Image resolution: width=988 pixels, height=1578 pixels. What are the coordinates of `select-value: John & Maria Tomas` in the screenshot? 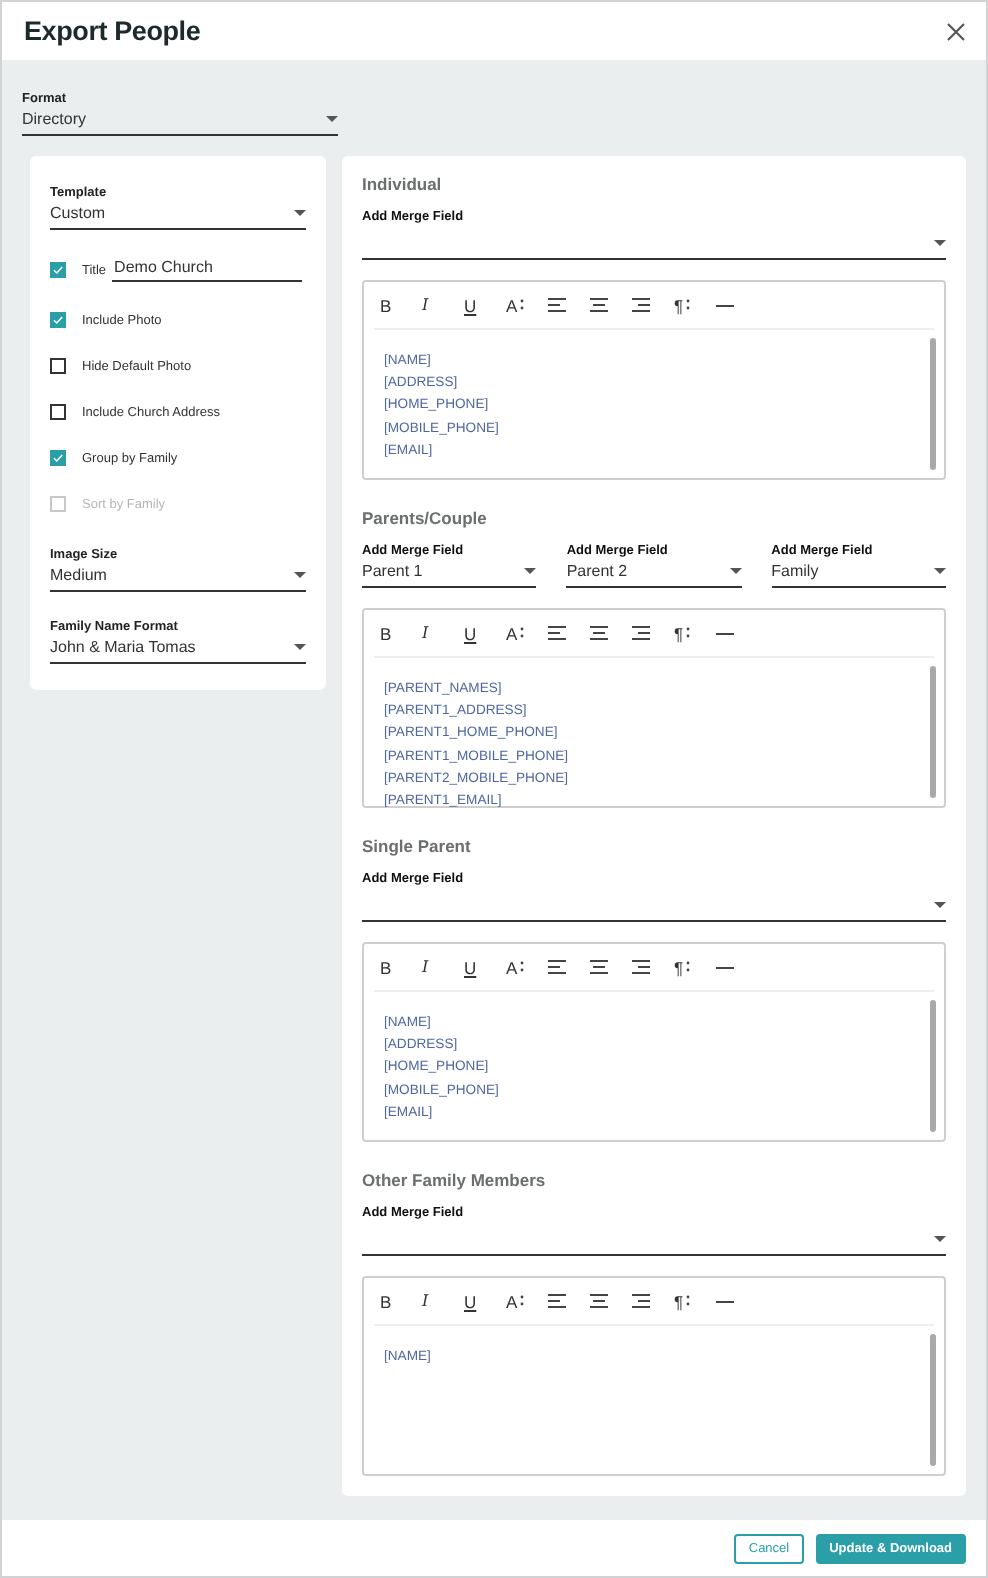 It's located at (123, 647).